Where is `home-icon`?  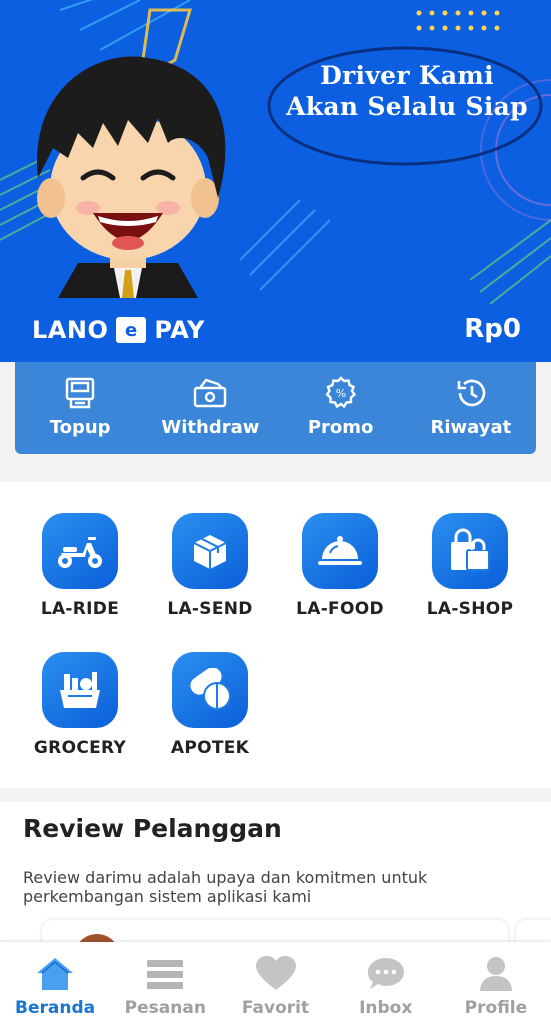 home-icon is located at coordinates (55, 974).